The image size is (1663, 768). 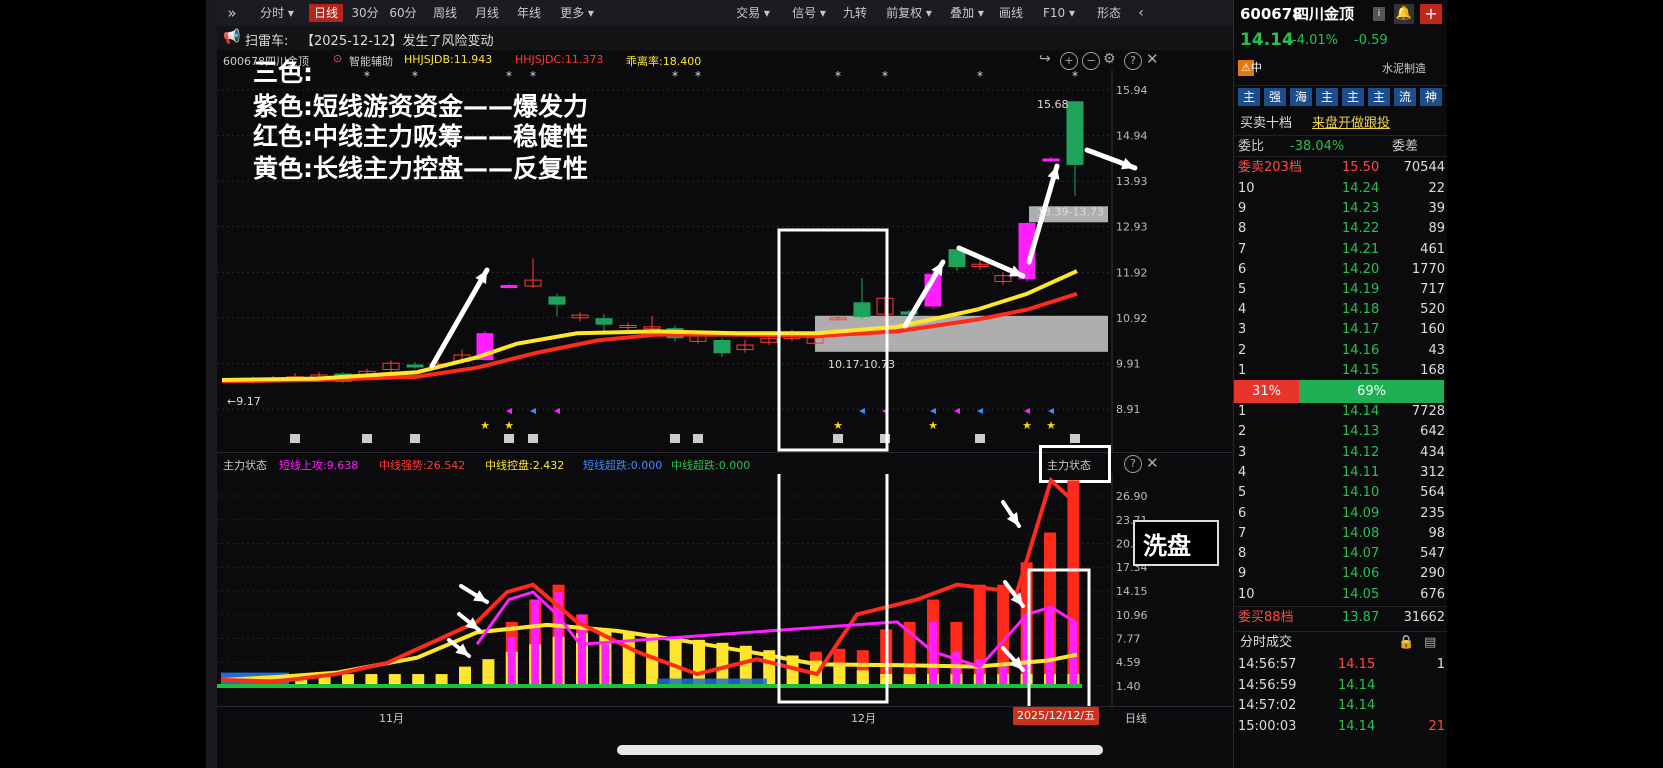 I want to click on add-watch-icon: +, so click(x=1431, y=14).